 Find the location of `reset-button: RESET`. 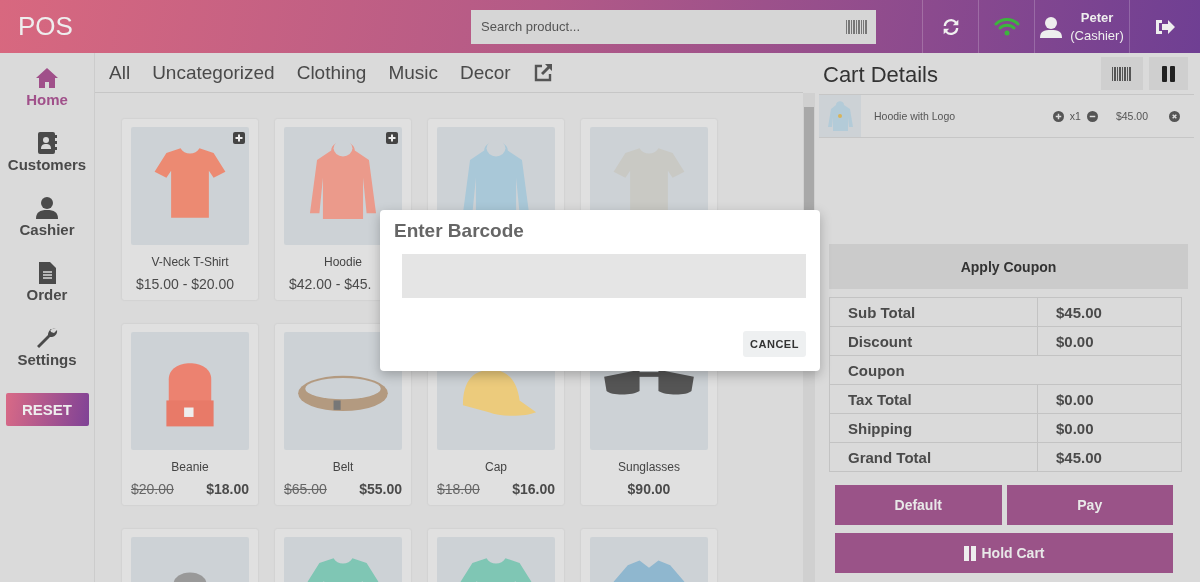

reset-button: RESET is located at coordinates (47, 409).